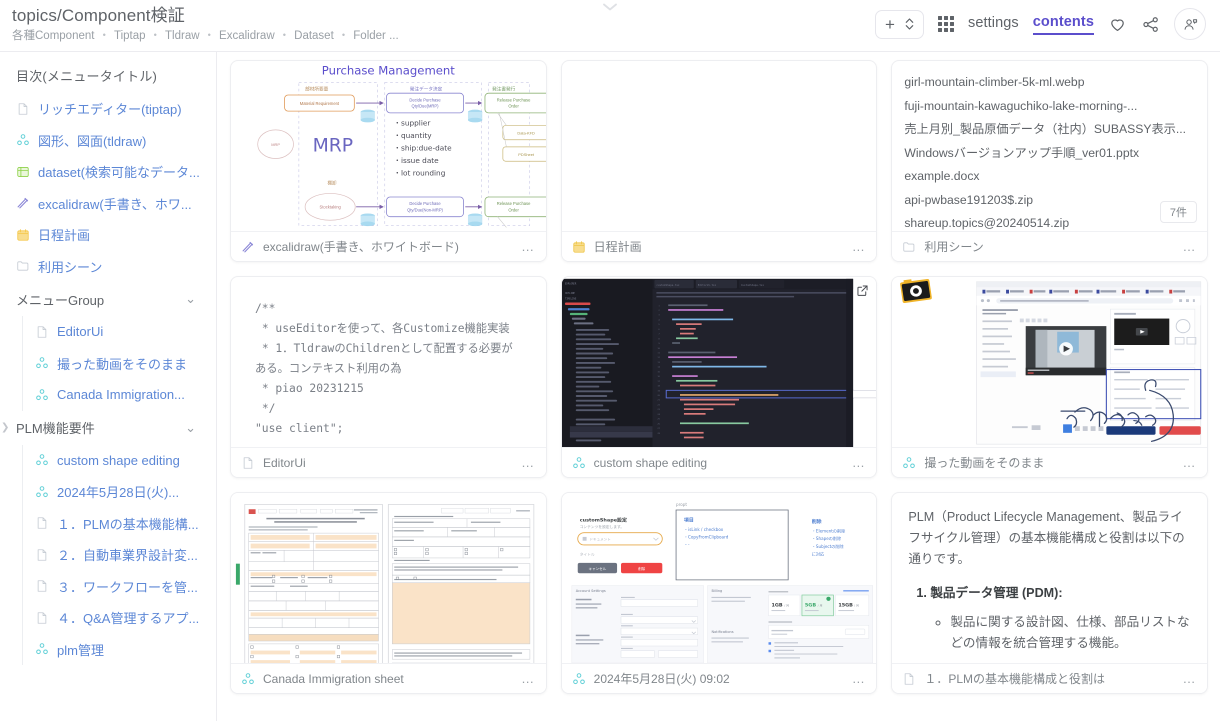 The height and width of the screenshot is (721, 1220). I want to click on tab-settings: settings, so click(993, 24).